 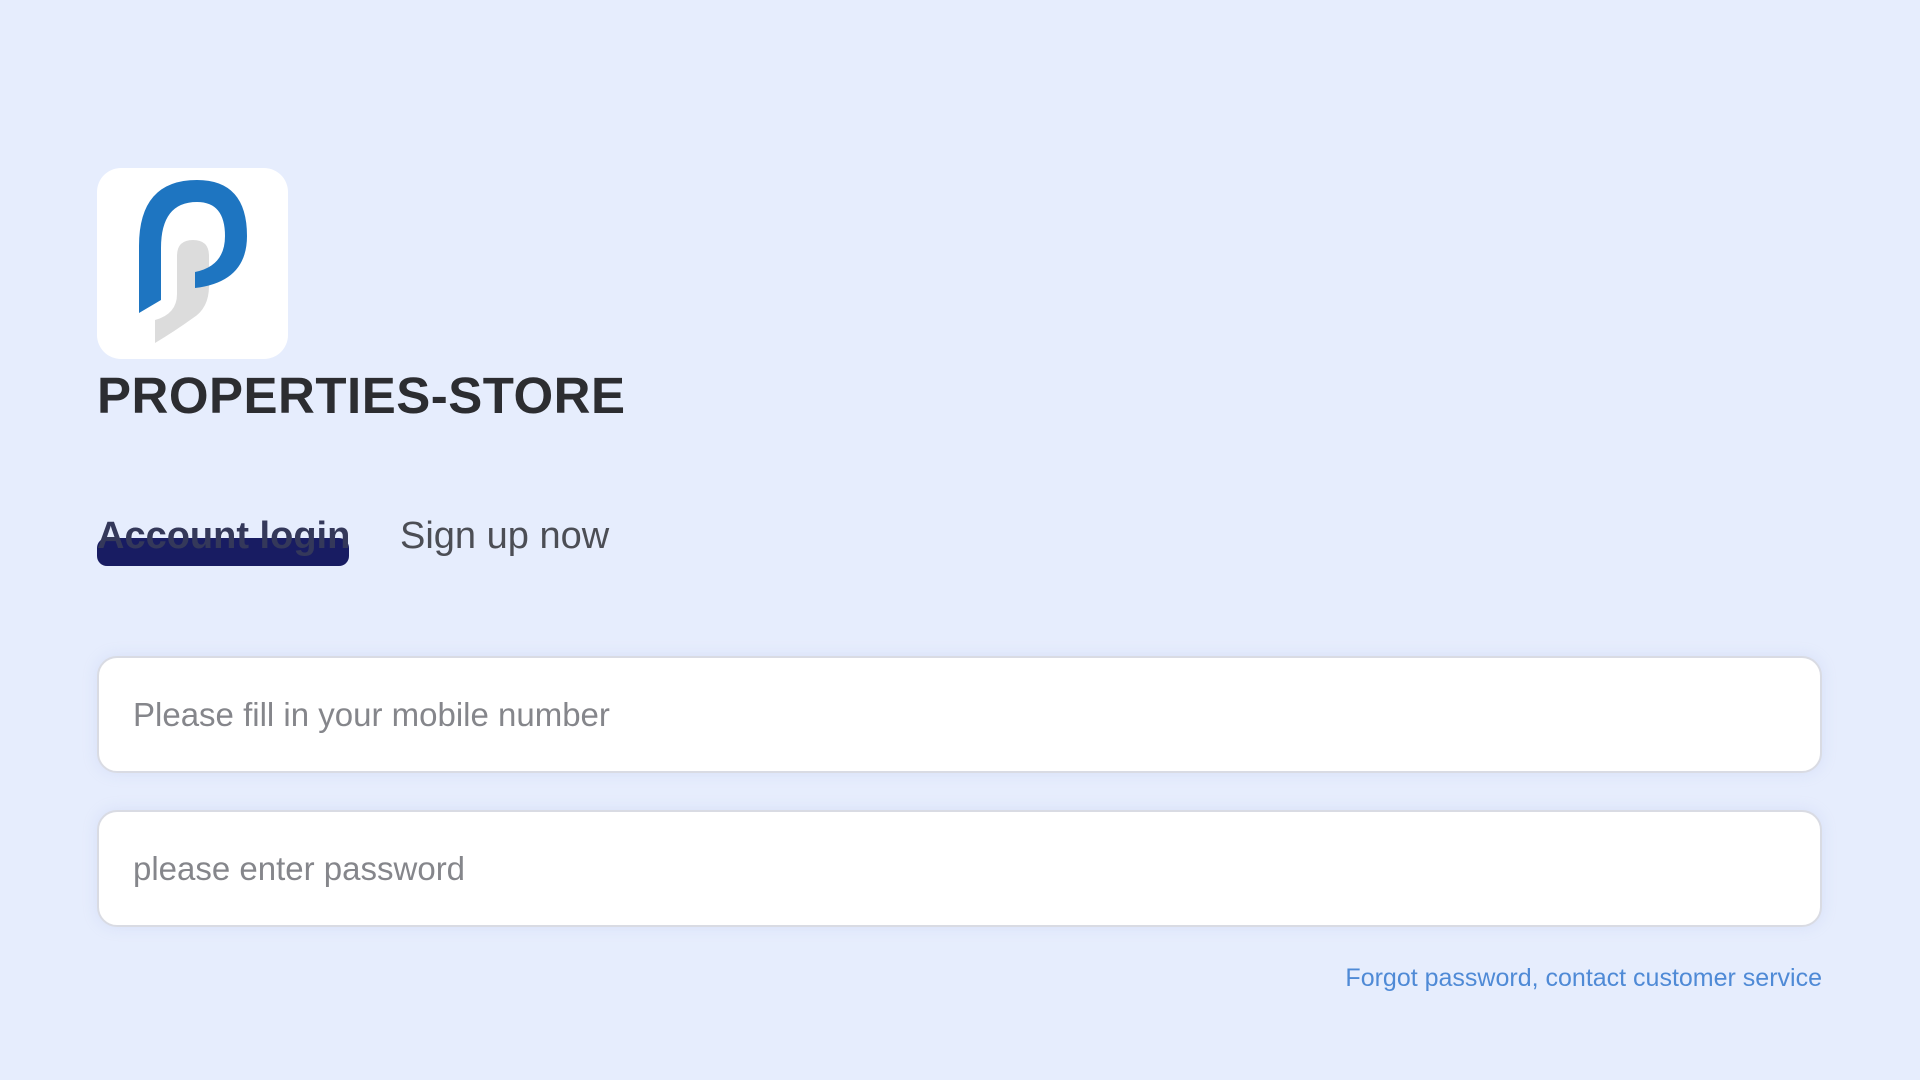 I want to click on p-logo-icon, so click(x=193, y=261).